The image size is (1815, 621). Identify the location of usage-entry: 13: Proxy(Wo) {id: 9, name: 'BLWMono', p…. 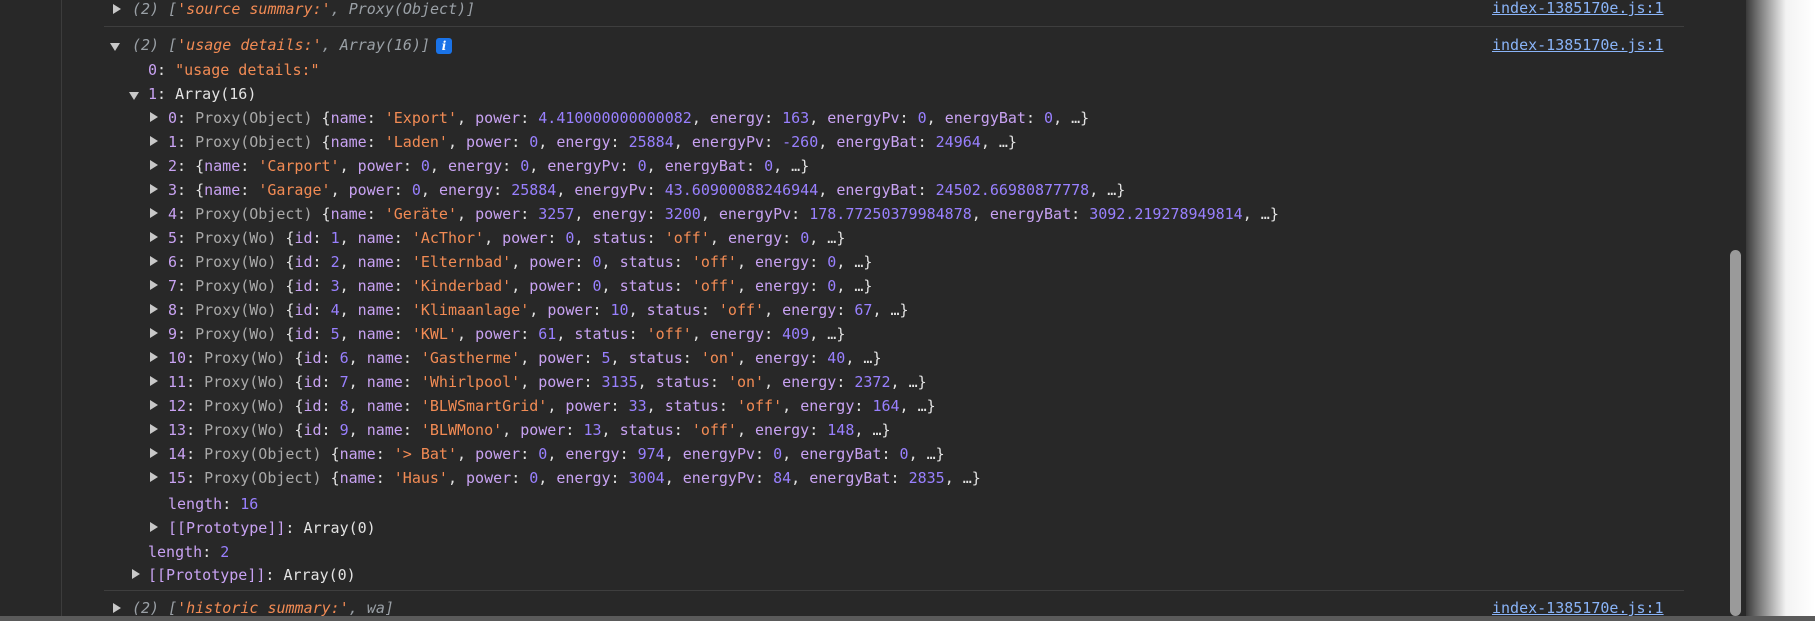
(529, 430).